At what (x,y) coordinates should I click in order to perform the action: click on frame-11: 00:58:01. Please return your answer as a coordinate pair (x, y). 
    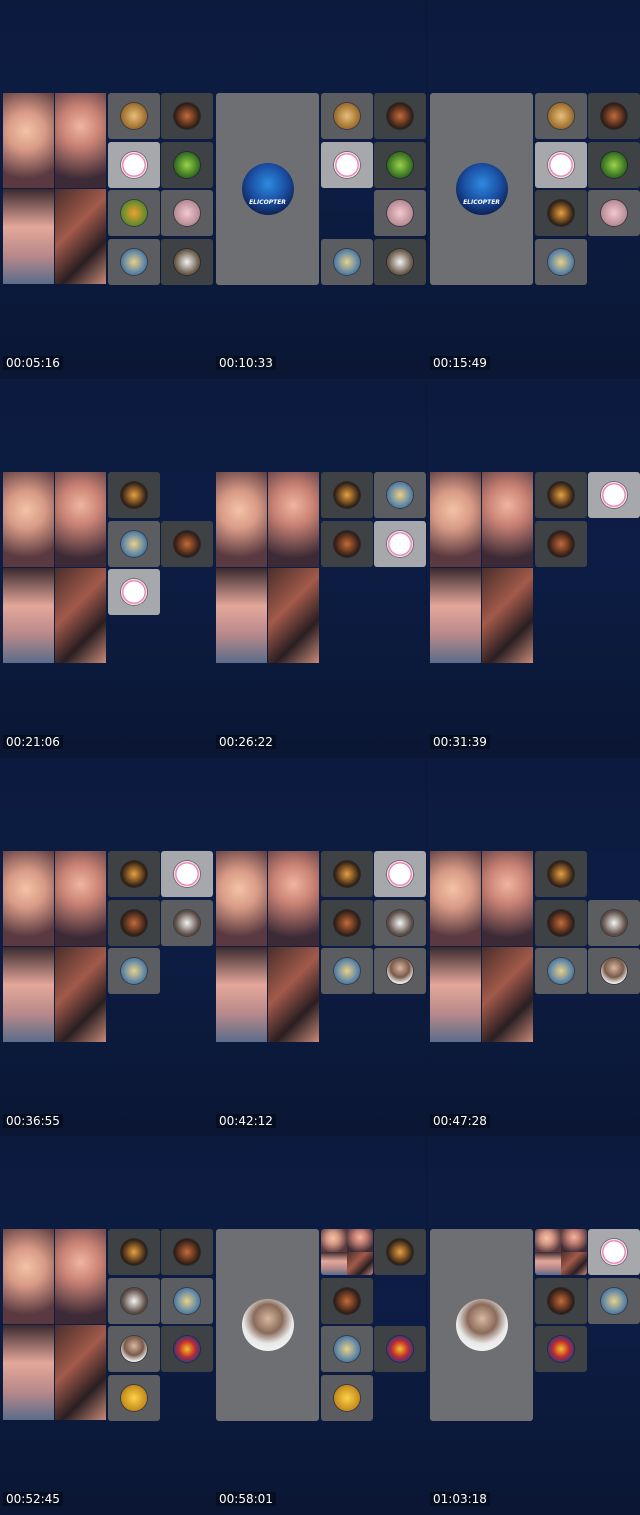
    Looking at the image, I should click on (319, 1325).